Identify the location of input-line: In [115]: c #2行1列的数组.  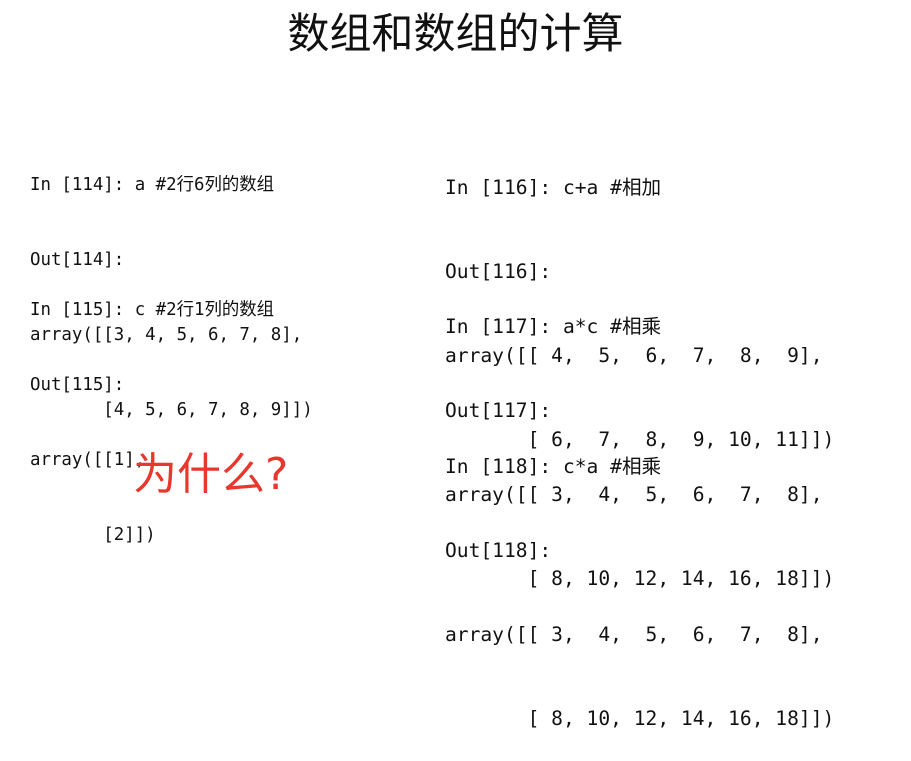
(152, 310).